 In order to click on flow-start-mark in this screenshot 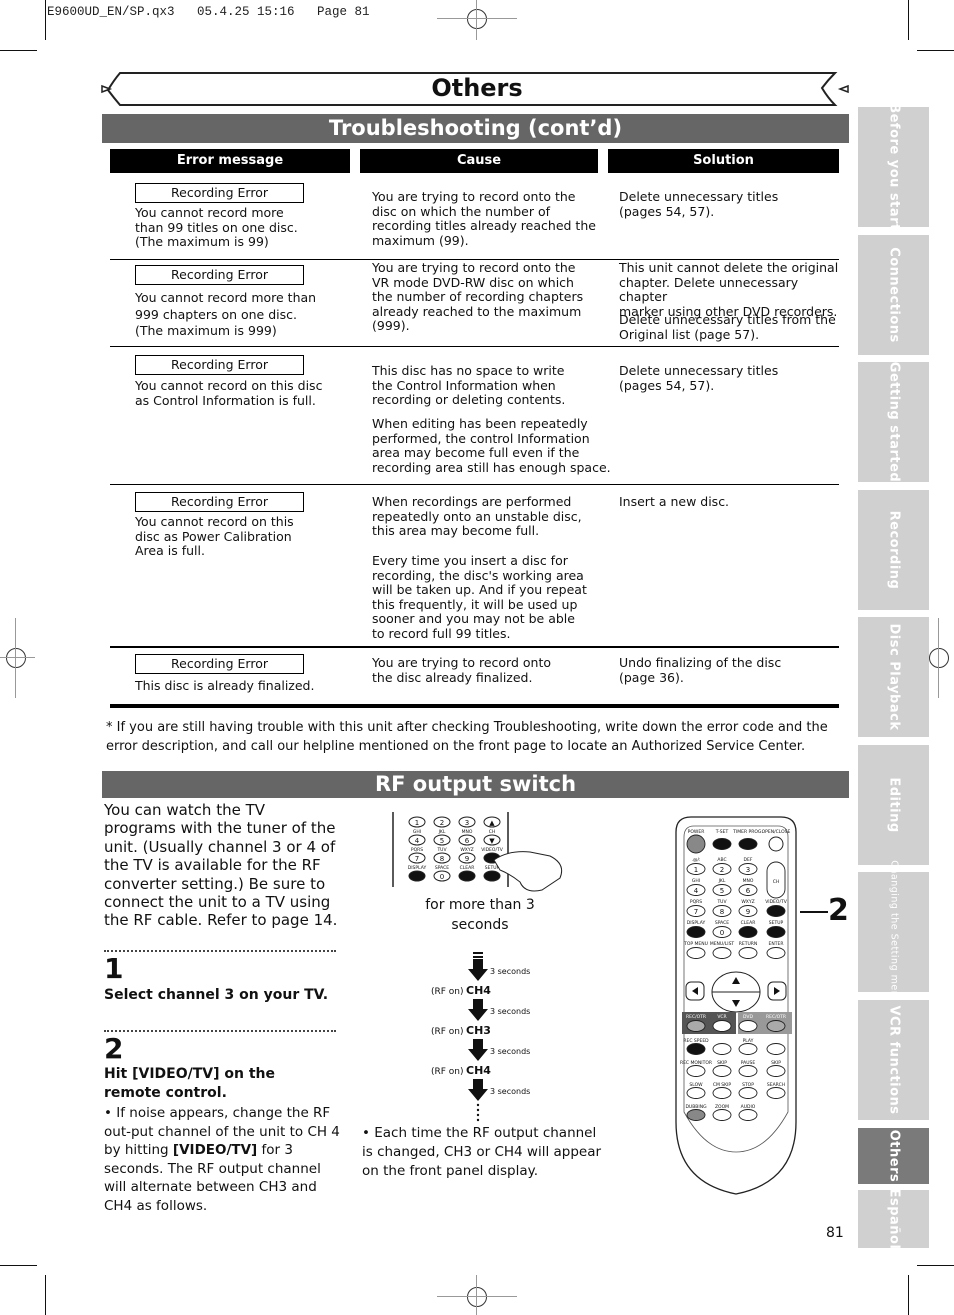, I will do `click(478, 957)`.